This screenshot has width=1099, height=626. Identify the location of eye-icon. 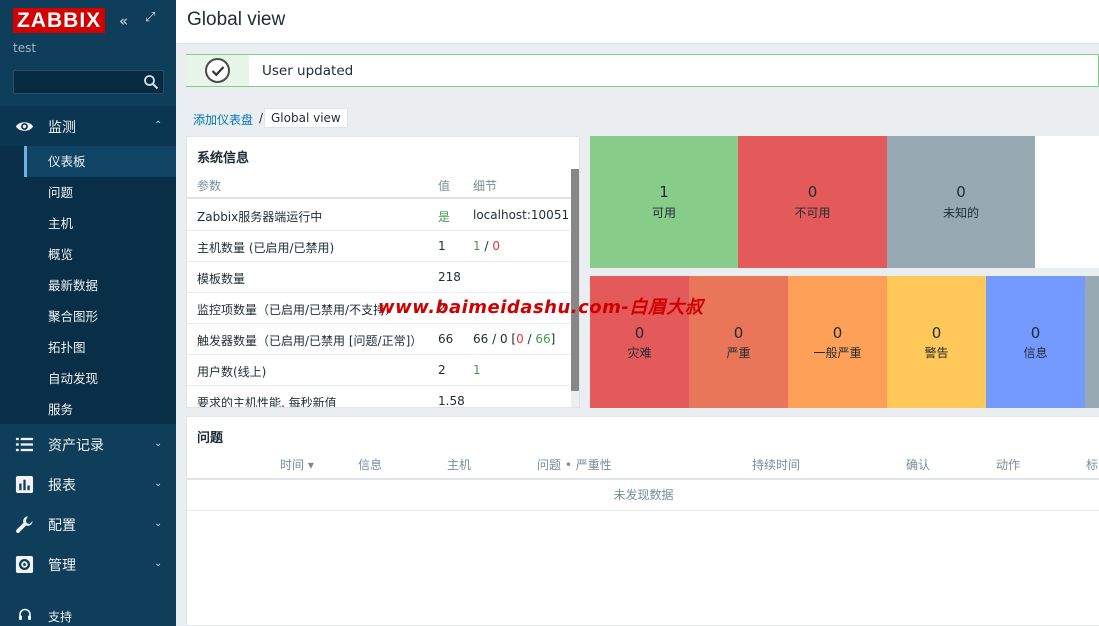
(24, 126).